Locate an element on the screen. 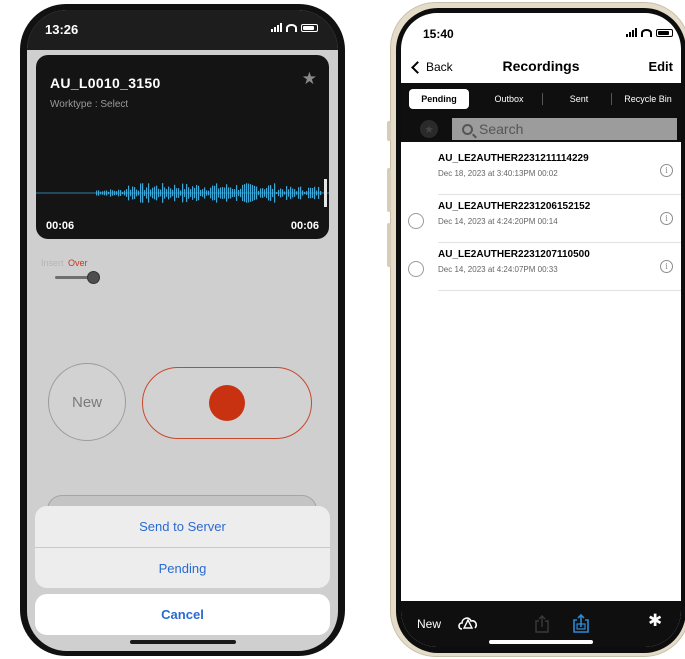 The image size is (685, 659). record-dot-icon is located at coordinates (227, 403).